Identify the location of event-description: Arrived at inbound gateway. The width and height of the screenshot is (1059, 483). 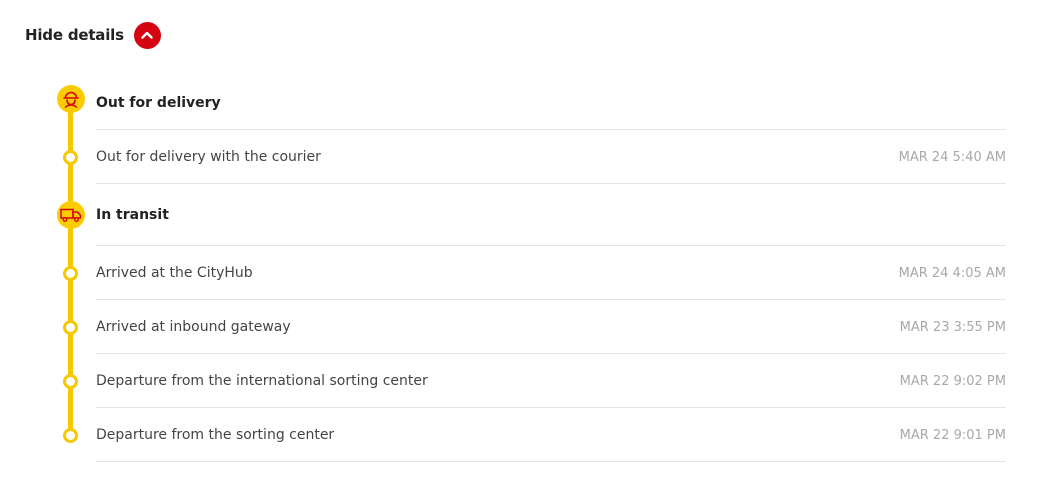
(193, 327).